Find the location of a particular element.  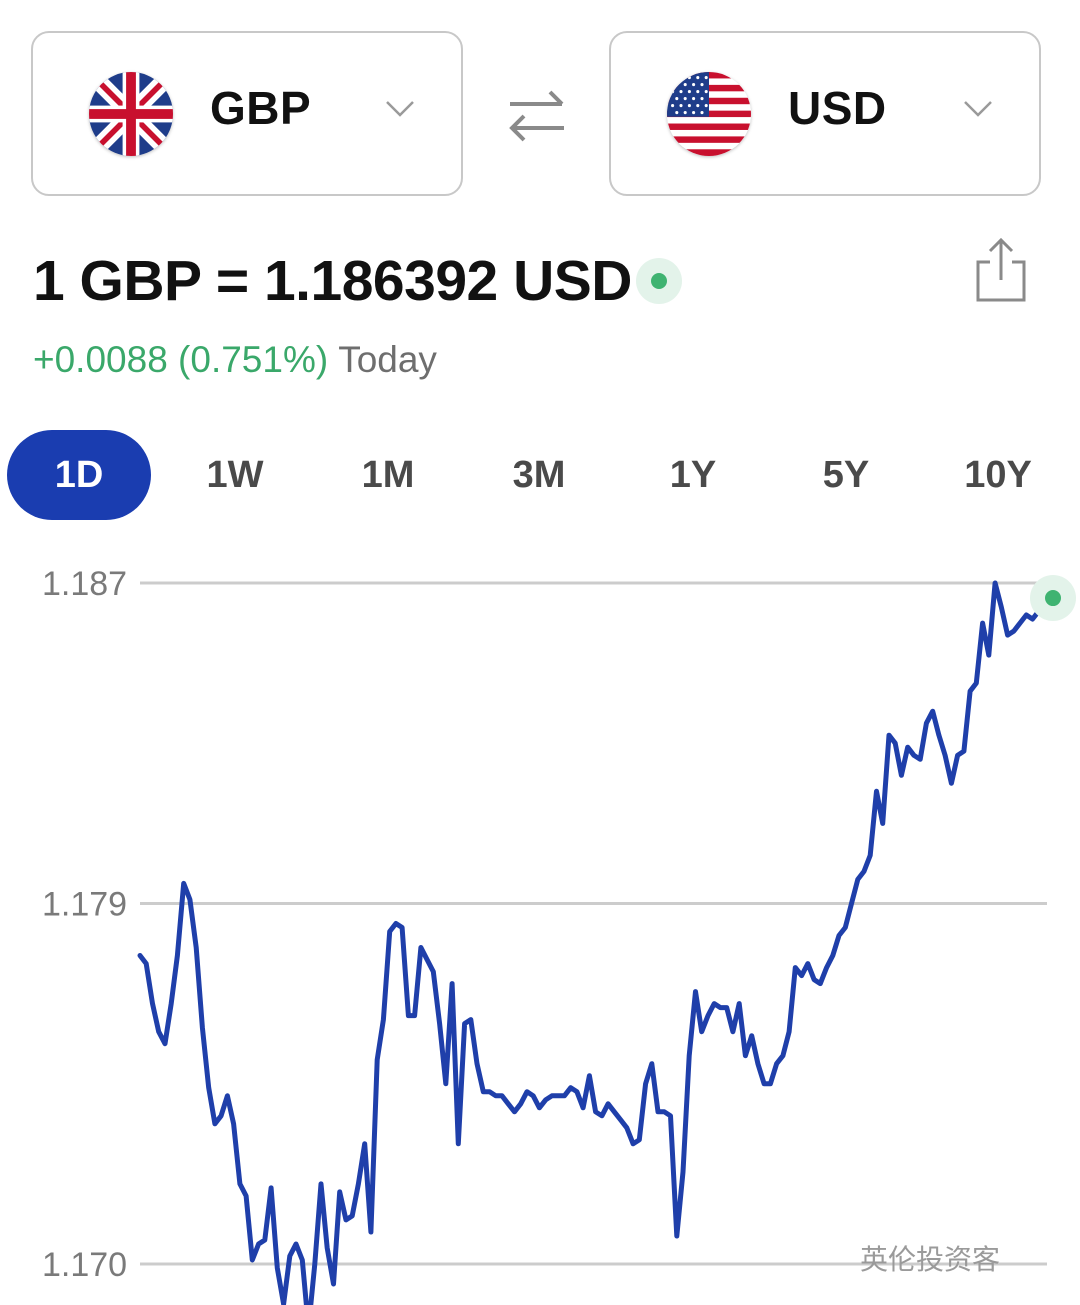

us-flag-icon is located at coordinates (709, 114).